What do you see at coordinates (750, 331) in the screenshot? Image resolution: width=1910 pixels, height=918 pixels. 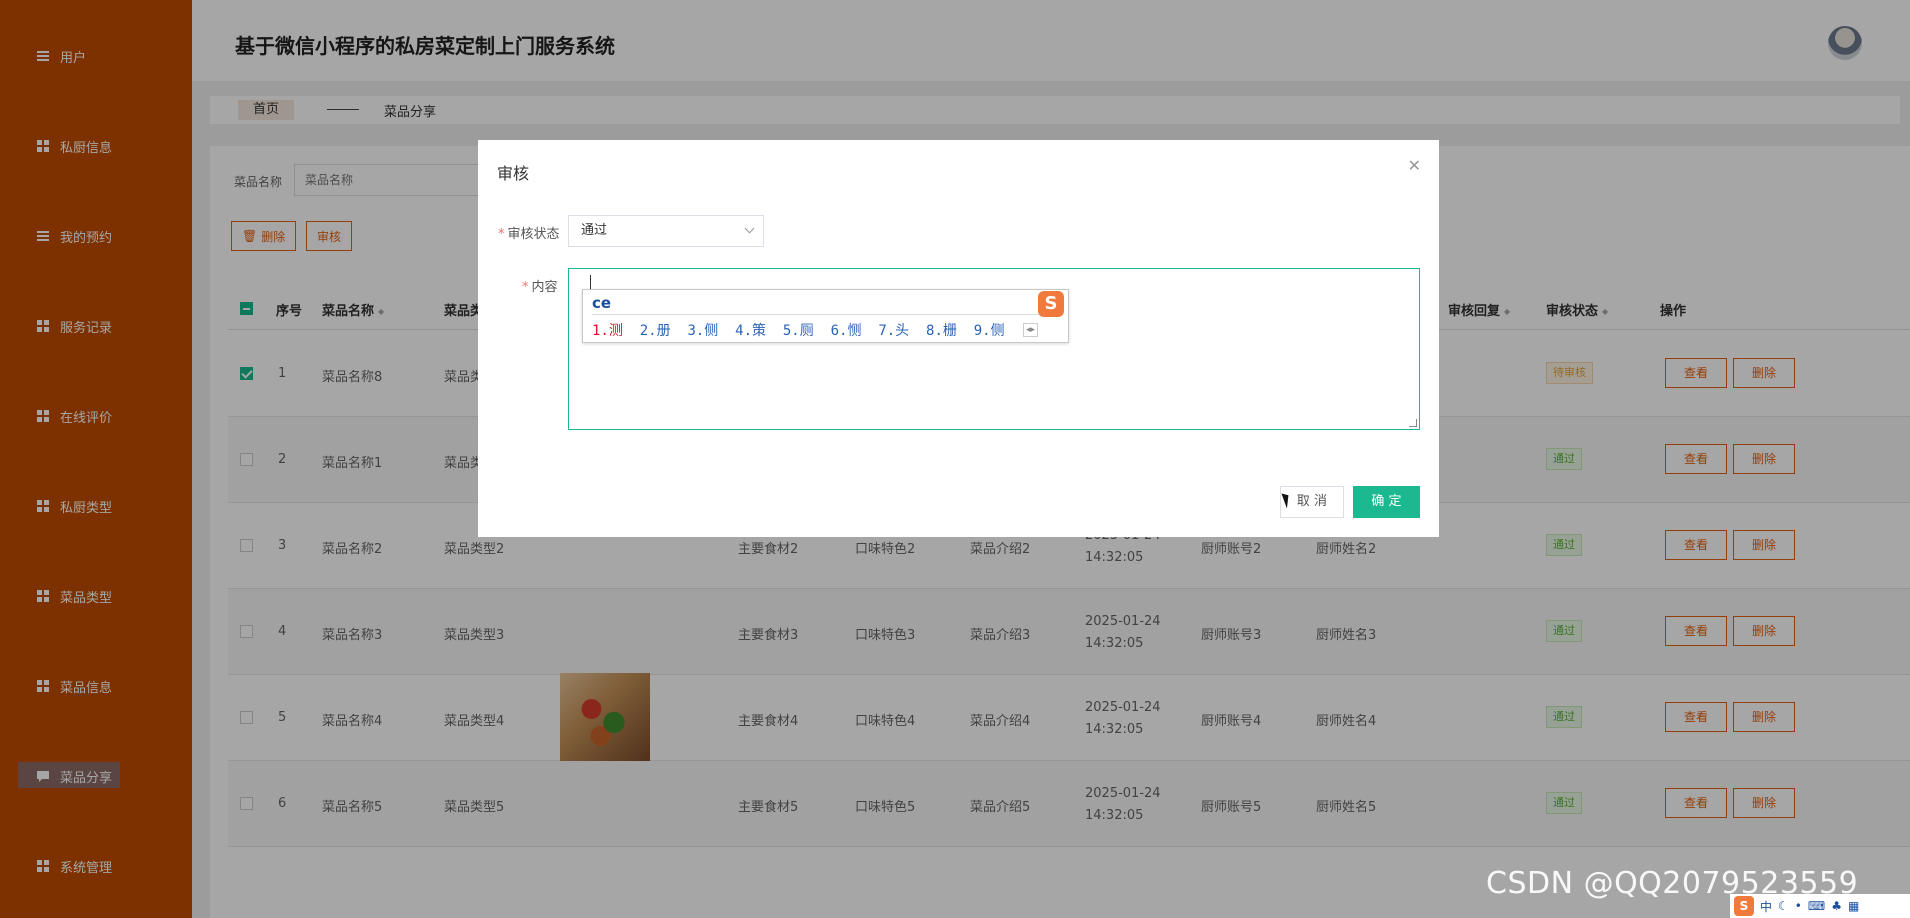 I see `ime-candidate: 4.策` at bounding box center [750, 331].